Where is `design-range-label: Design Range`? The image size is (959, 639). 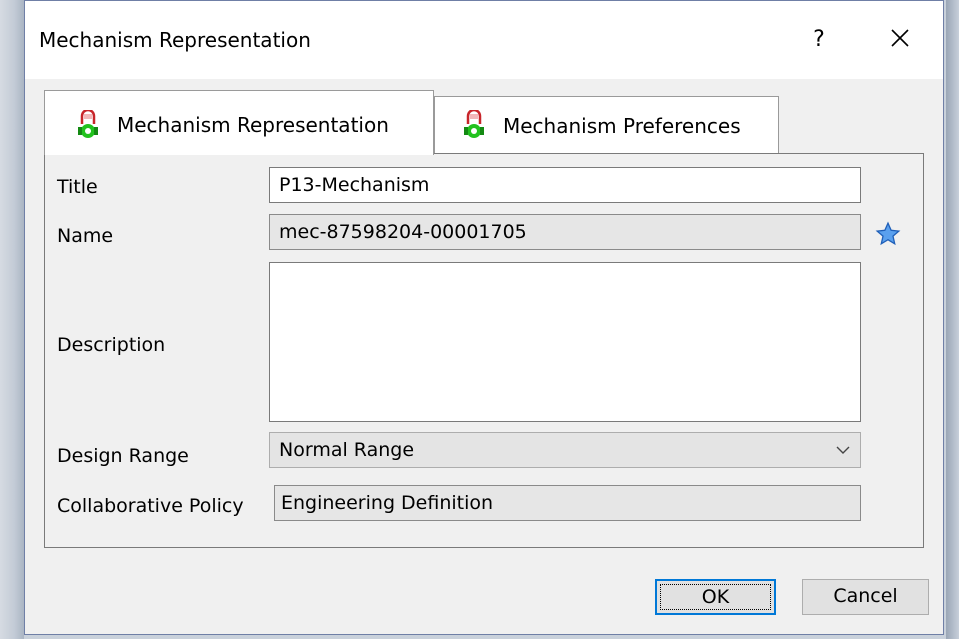
design-range-label: Design Range is located at coordinates (123, 456).